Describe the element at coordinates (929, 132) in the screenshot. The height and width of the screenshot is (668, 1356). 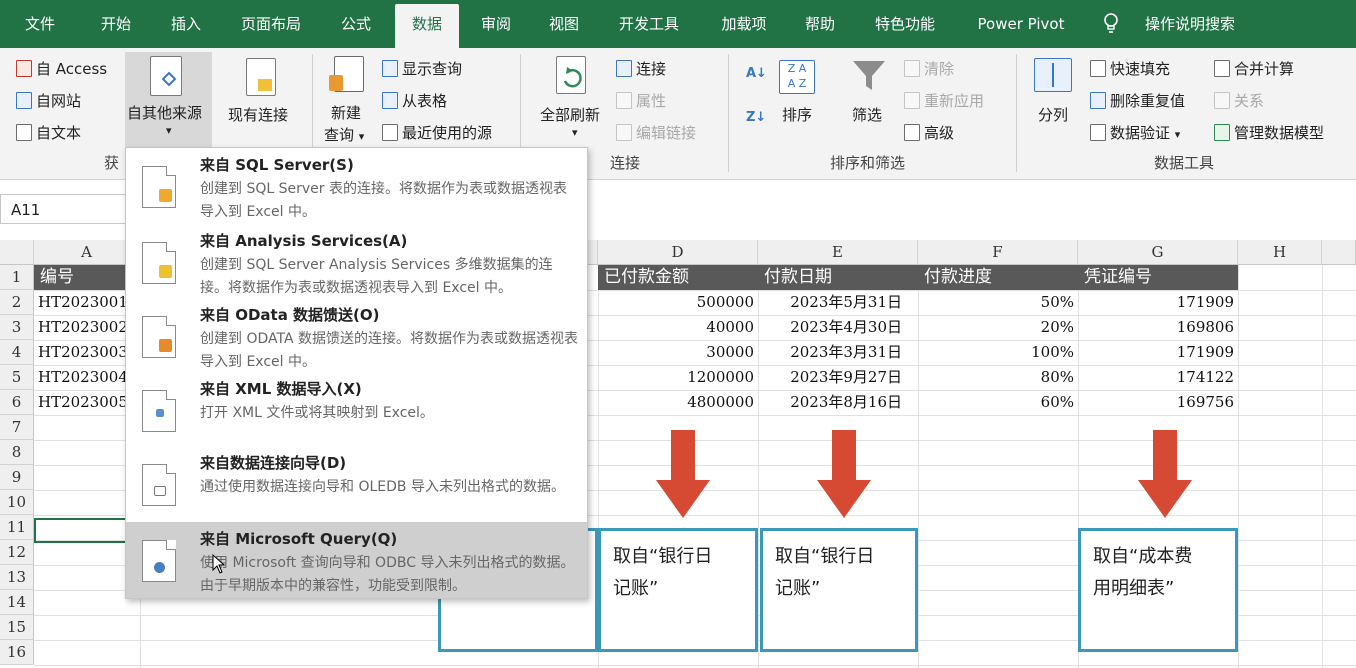
I see `advanced-filter-button: 高级` at that location.